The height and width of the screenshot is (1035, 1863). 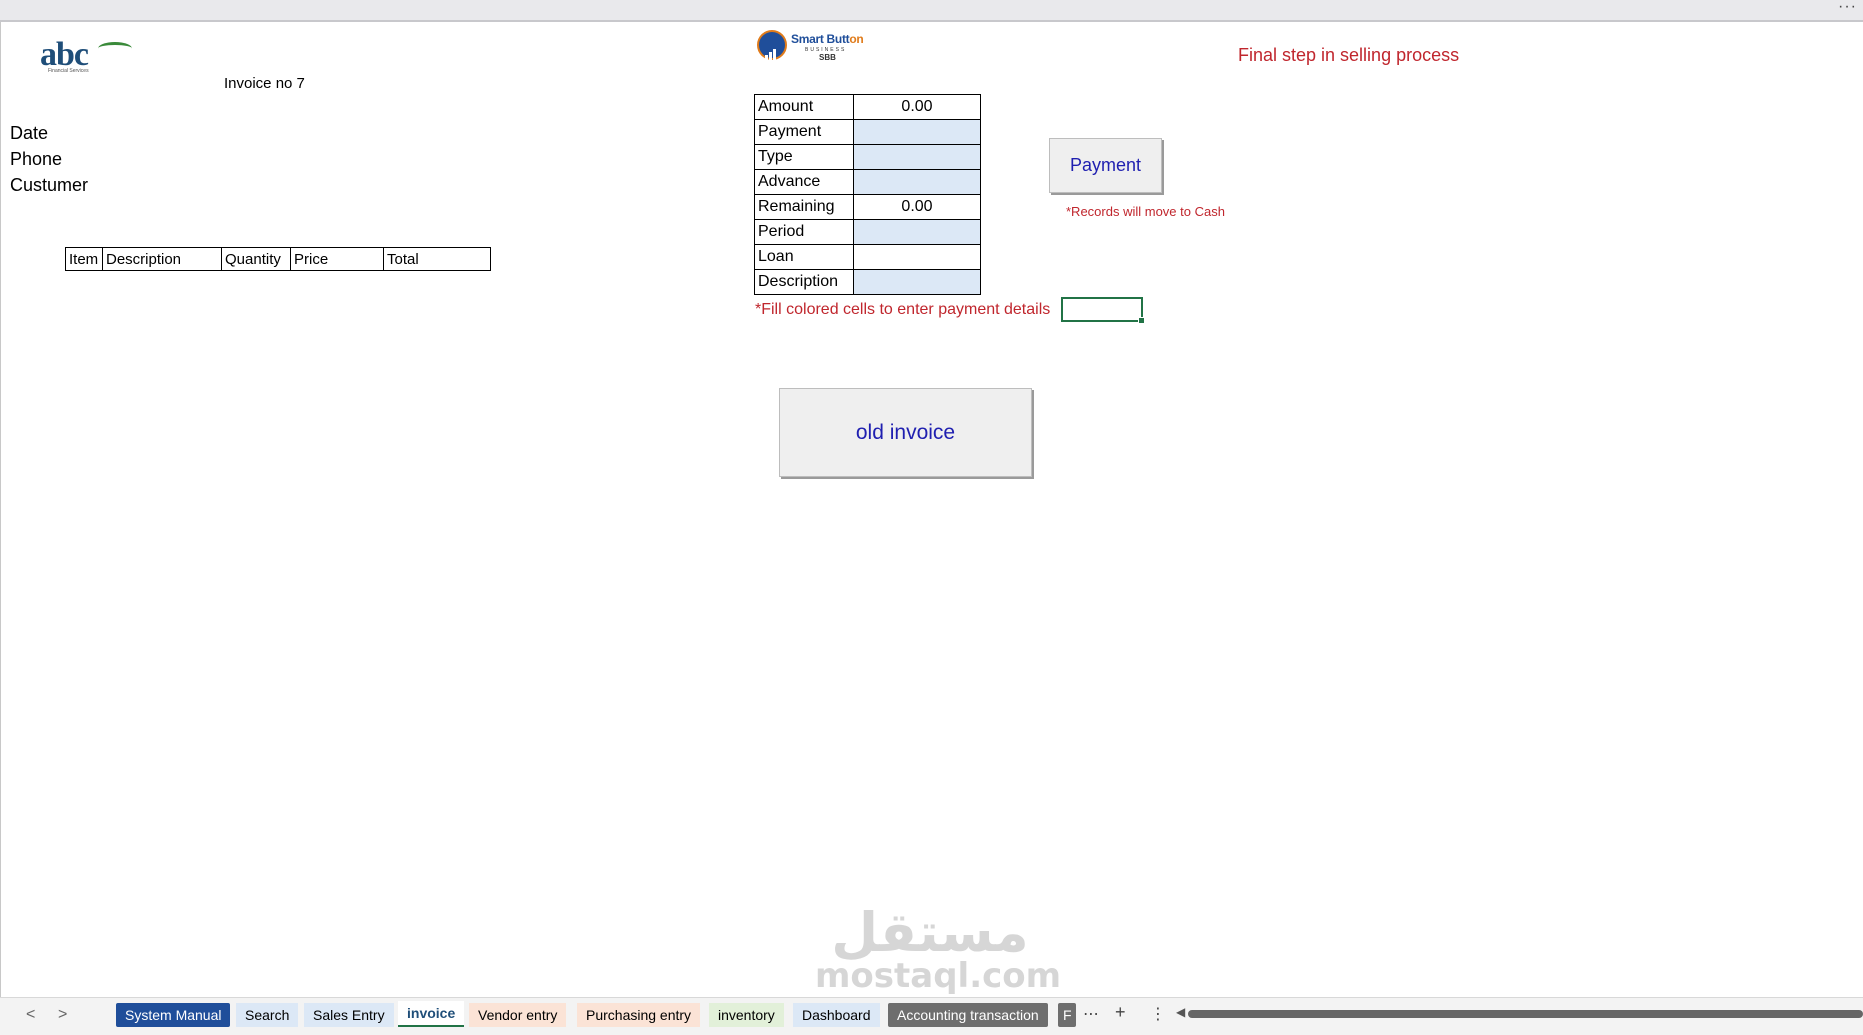 What do you see at coordinates (817, 48) in the screenshot?
I see `smart-button-logo: Smart Button BUSINESS SBB` at bounding box center [817, 48].